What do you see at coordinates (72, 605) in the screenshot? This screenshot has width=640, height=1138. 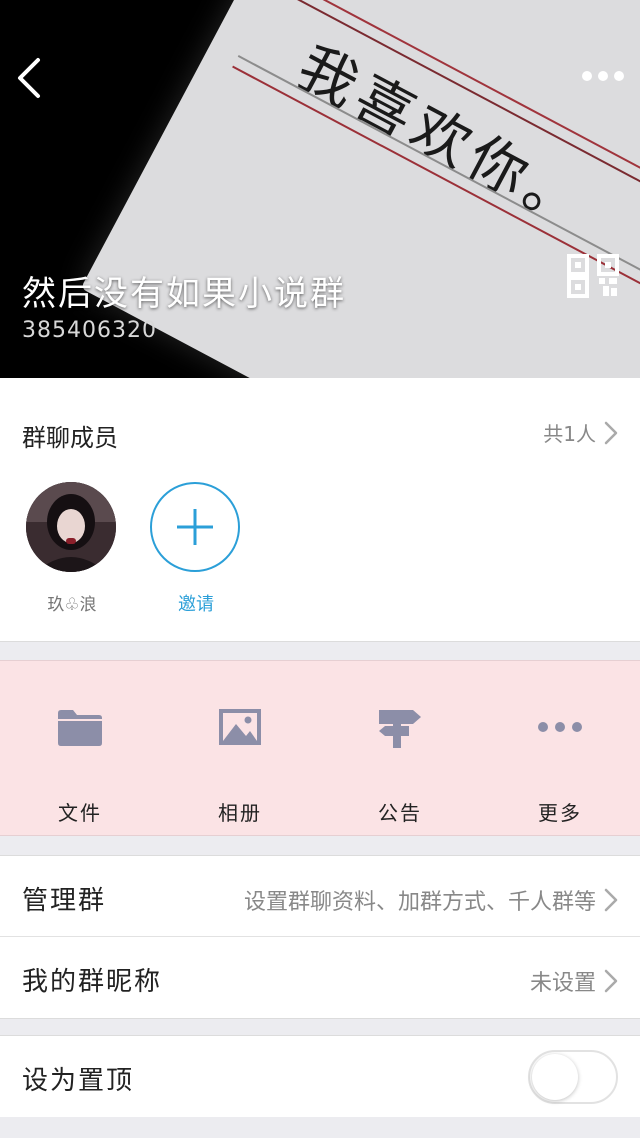 I see `member-name: 玖♧浪` at bounding box center [72, 605].